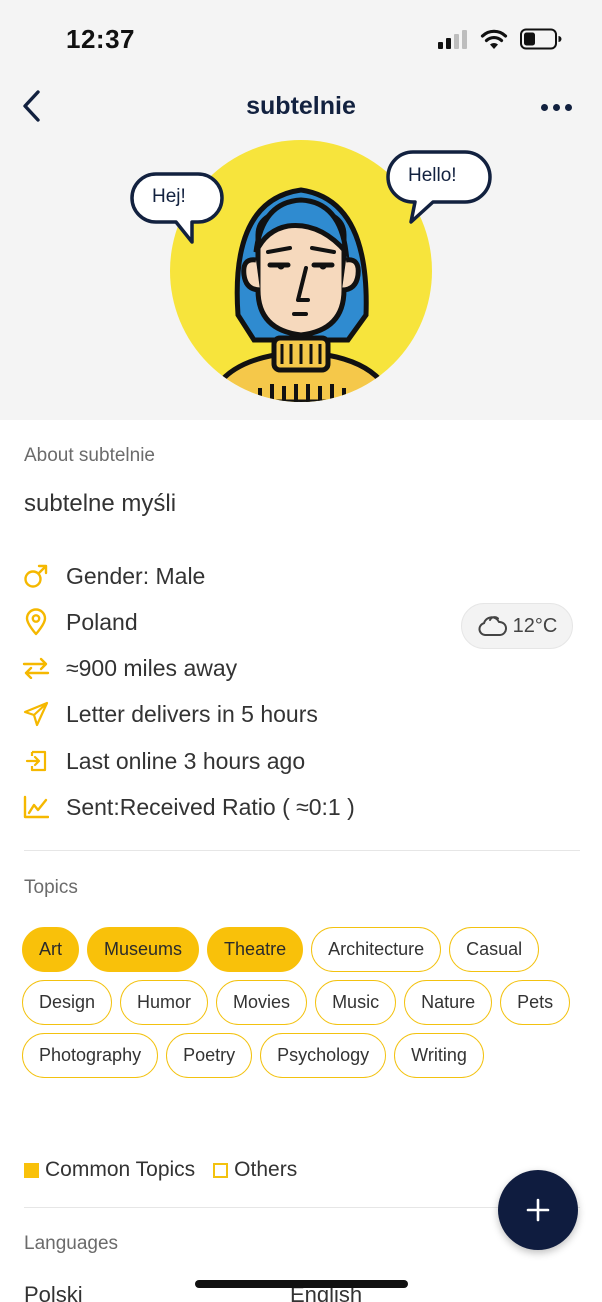 The height and width of the screenshot is (1302, 602). What do you see at coordinates (51, 949) in the screenshot?
I see `topic-tag: Art` at bounding box center [51, 949].